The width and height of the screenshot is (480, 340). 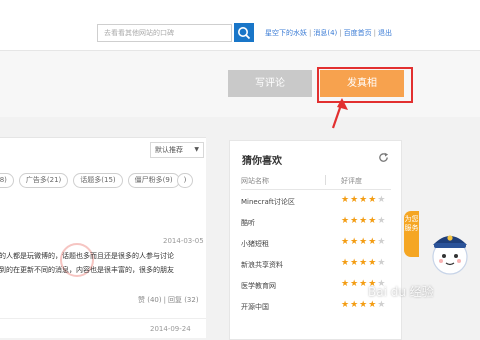 I want to click on chevron-down-icon: ▼, so click(x=196, y=149).